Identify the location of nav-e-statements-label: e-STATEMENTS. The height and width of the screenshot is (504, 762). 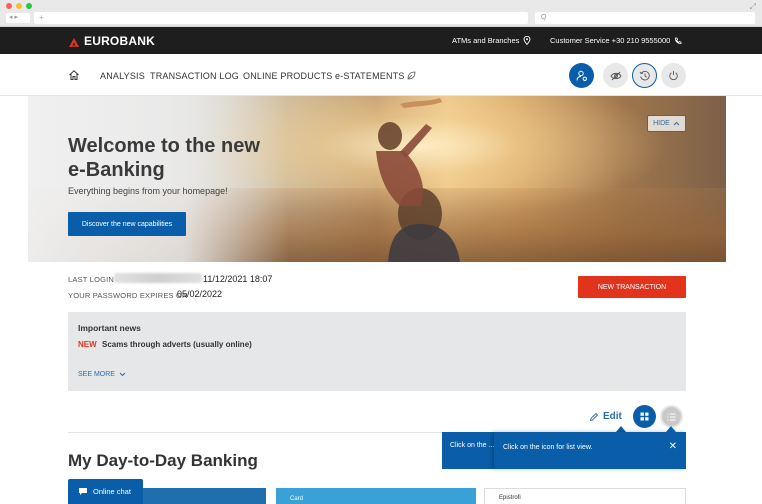
(370, 76).